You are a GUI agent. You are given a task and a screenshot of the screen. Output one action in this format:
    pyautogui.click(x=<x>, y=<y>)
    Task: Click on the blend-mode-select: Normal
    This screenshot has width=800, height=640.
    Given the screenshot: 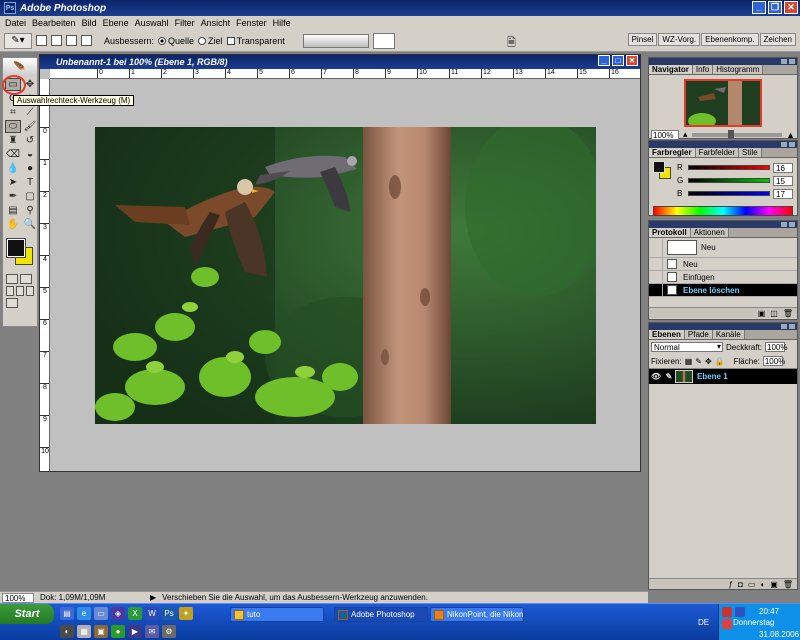 What is the action you would take?
    pyautogui.click(x=687, y=347)
    